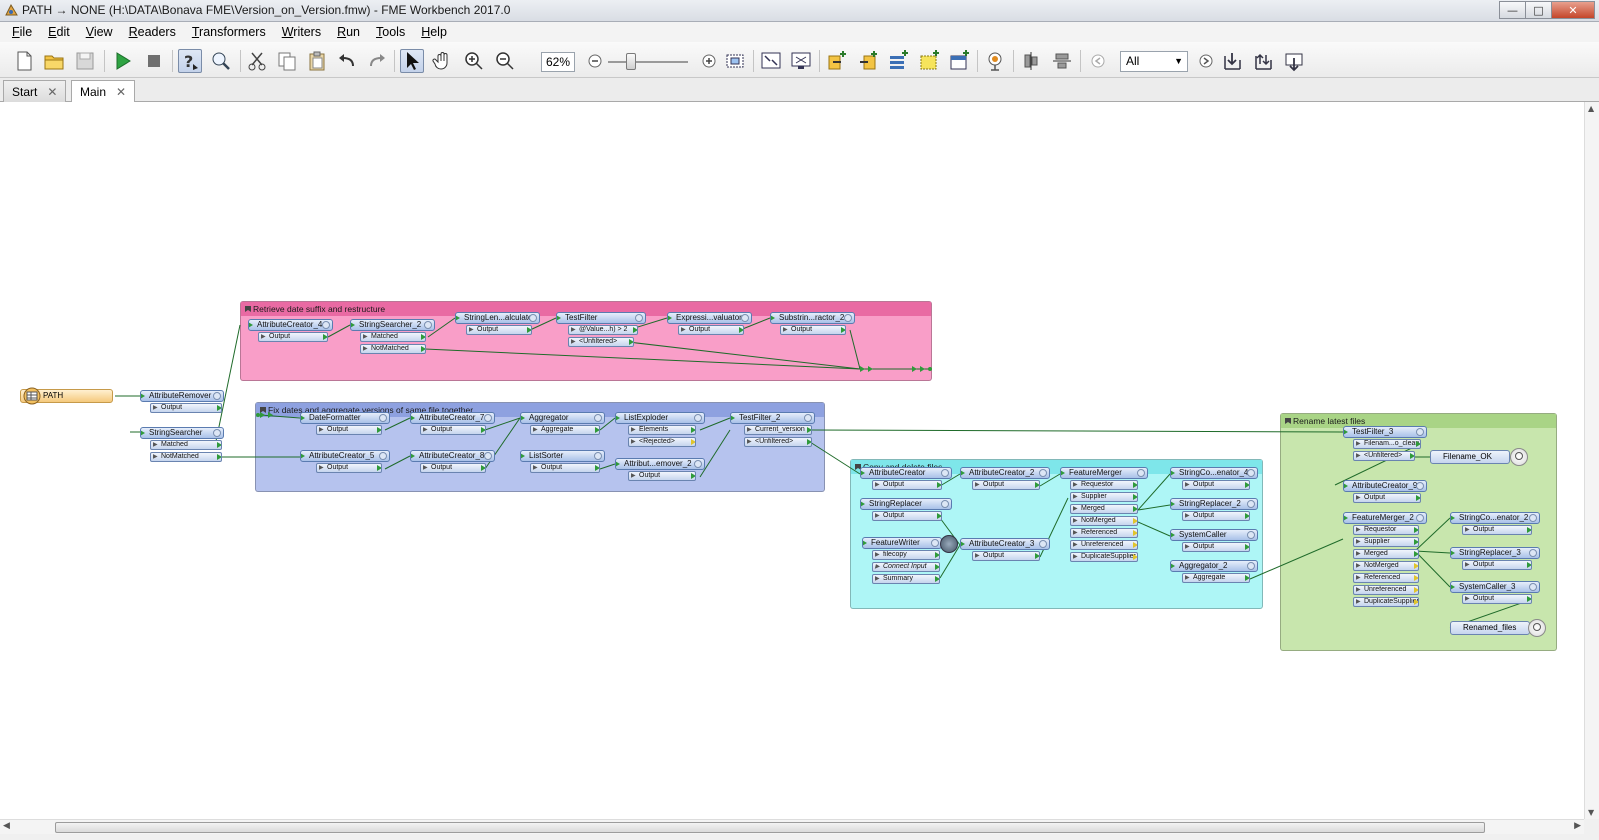 This screenshot has height=840, width=1599. What do you see at coordinates (66, 396) in the screenshot?
I see `reader-path: PATH` at bounding box center [66, 396].